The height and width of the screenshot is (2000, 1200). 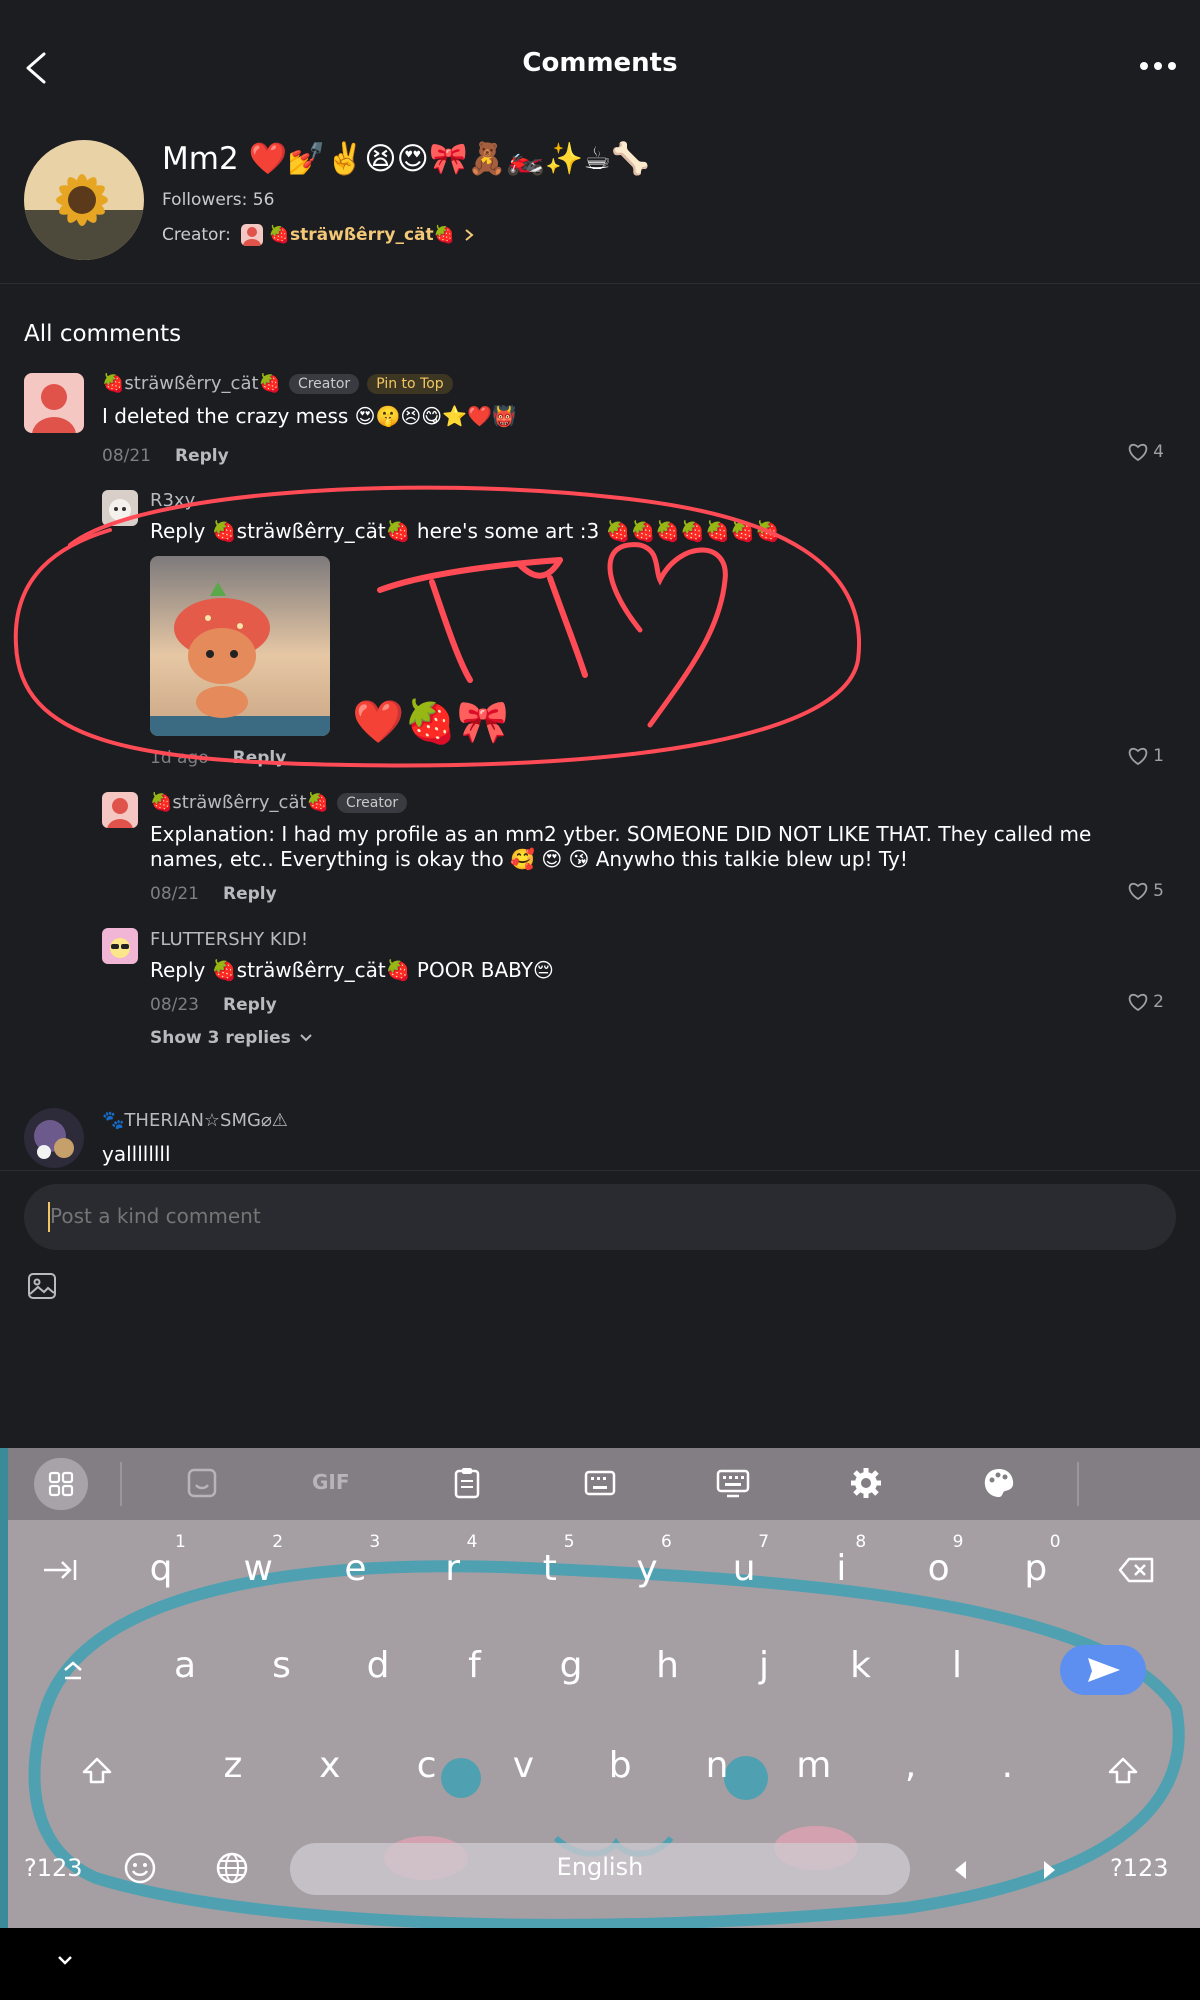 I want to click on key-s: s, so click(x=282, y=1665).